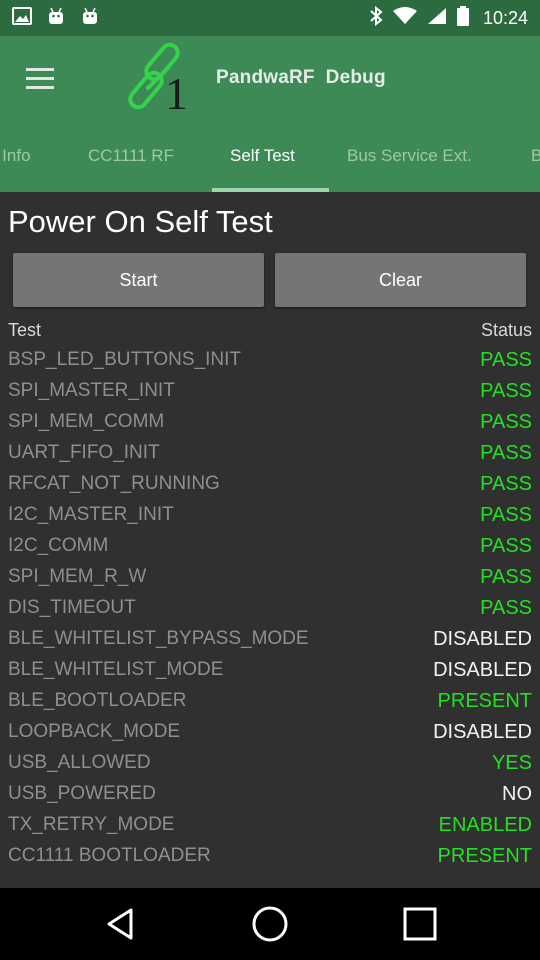  What do you see at coordinates (97, 700) in the screenshot?
I see `test-name: BLE_BOOTLOADER` at bounding box center [97, 700].